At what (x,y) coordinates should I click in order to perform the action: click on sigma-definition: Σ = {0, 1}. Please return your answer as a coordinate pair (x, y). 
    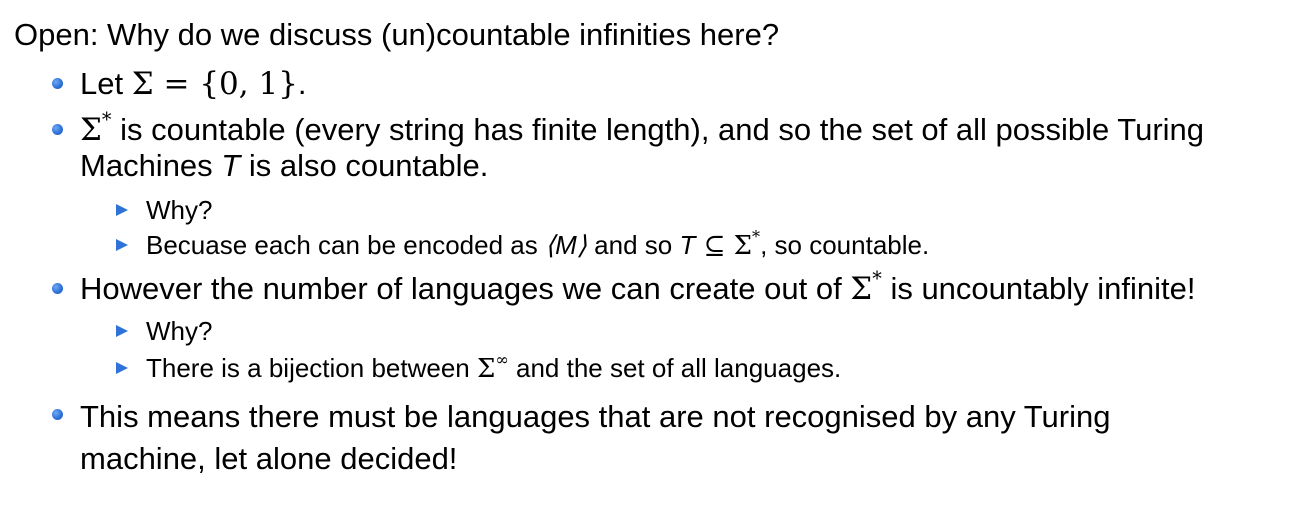
    Looking at the image, I should click on (214, 84).